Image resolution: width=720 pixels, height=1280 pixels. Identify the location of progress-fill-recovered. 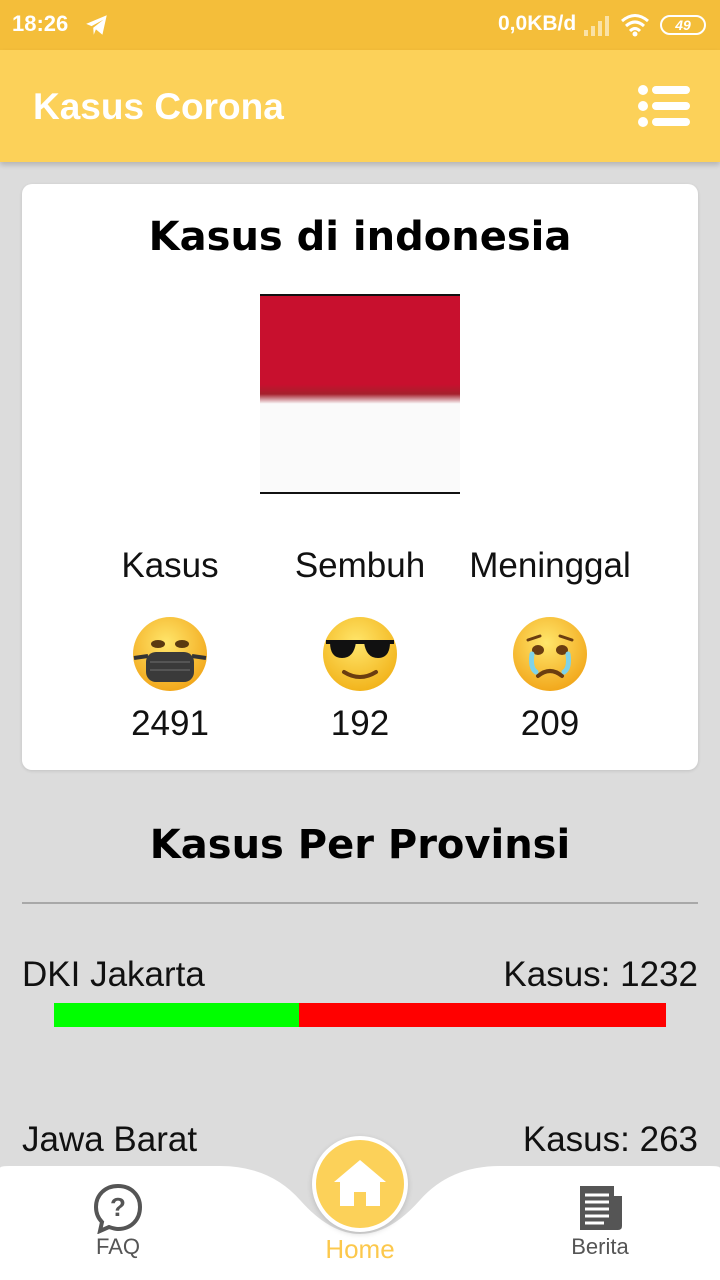
(176, 1015).